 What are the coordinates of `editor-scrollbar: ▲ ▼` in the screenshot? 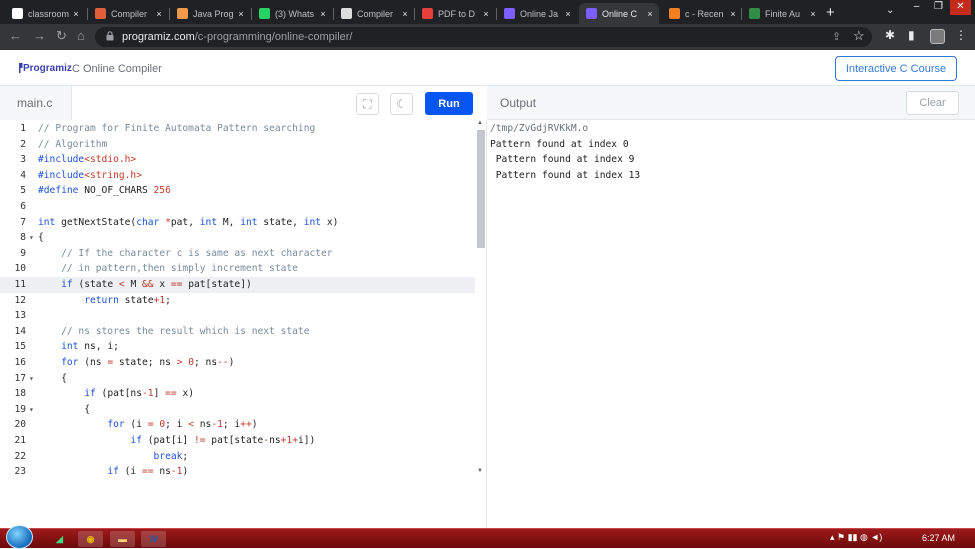 It's located at (480, 324).